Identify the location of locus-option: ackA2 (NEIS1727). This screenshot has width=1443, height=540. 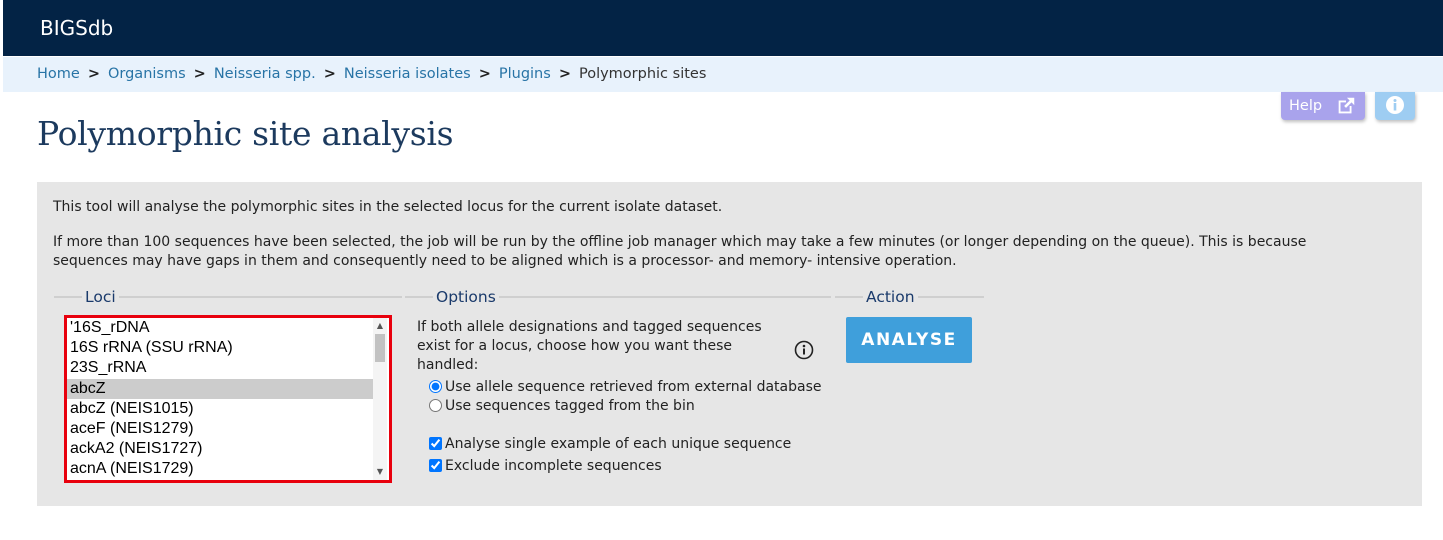
(220, 449).